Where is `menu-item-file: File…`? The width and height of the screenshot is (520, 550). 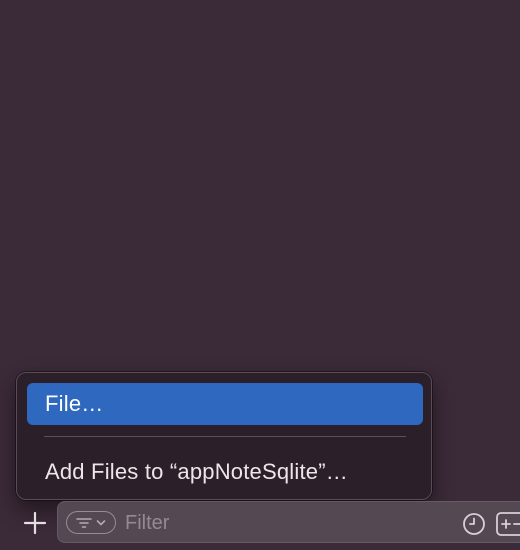 menu-item-file: File… is located at coordinates (225, 404).